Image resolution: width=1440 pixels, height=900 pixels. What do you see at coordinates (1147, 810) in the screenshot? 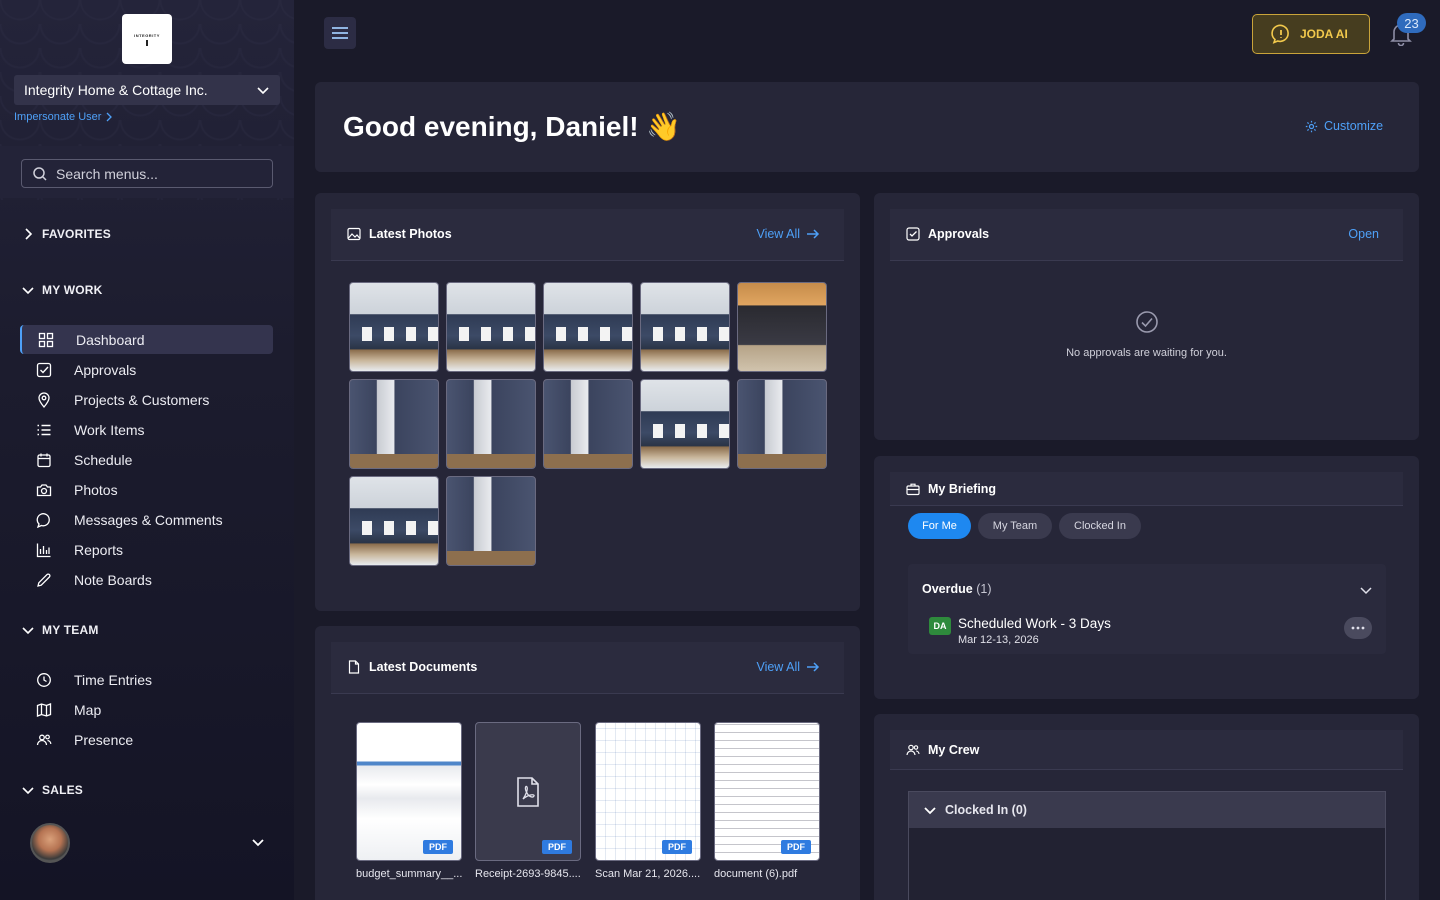
I see `clocked-in-toggle: Clocked In (0)` at bounding box center [1147, 810].